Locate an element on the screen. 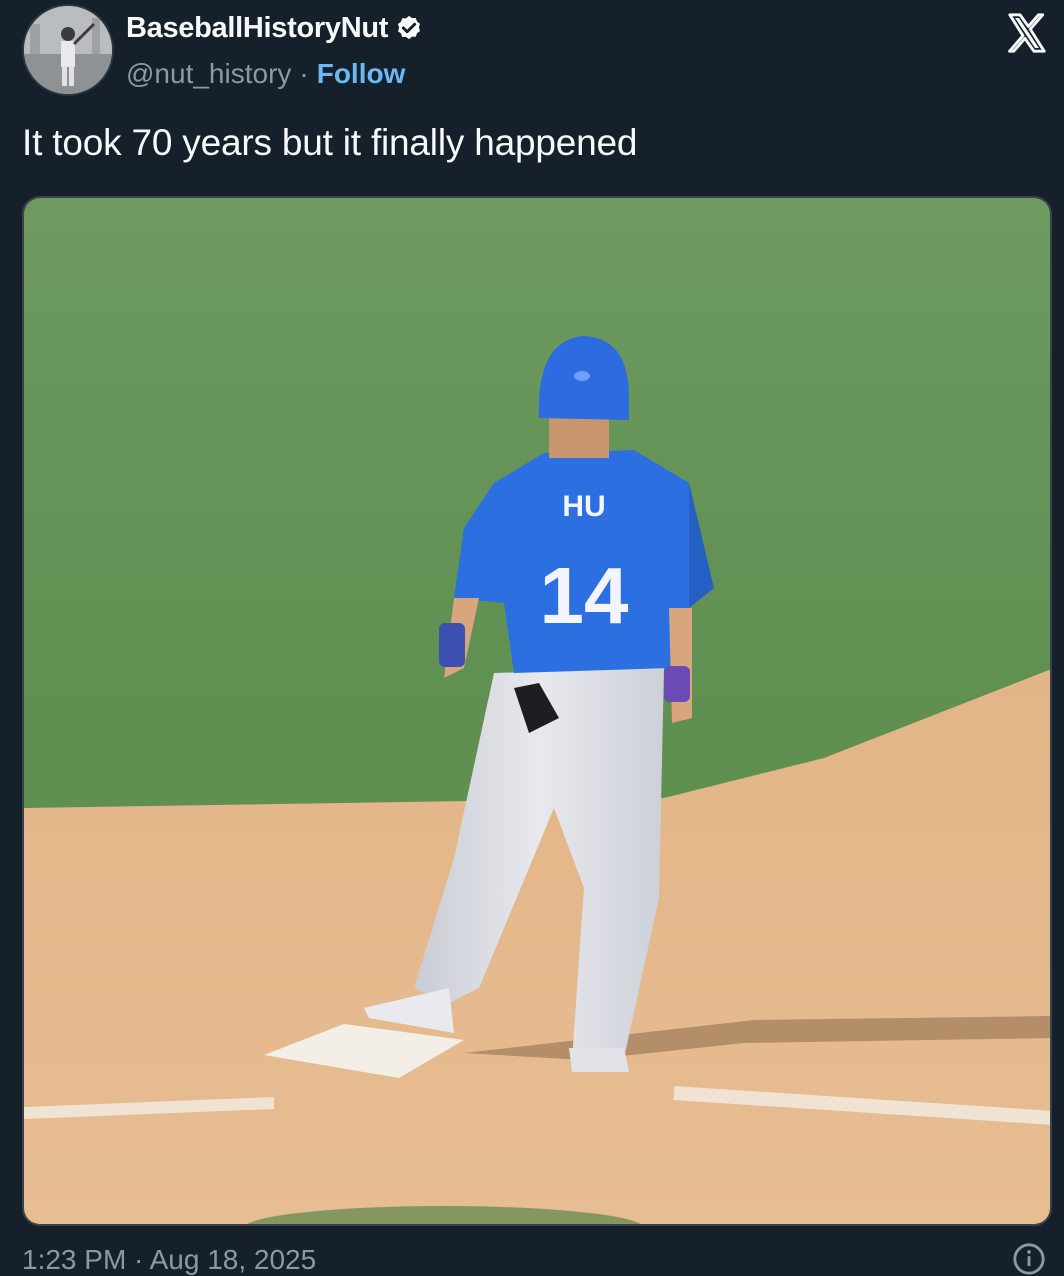  tweet-timestamp: 1:23 PM · Aug 18, 2025 is located at coordinates (169, 1260).